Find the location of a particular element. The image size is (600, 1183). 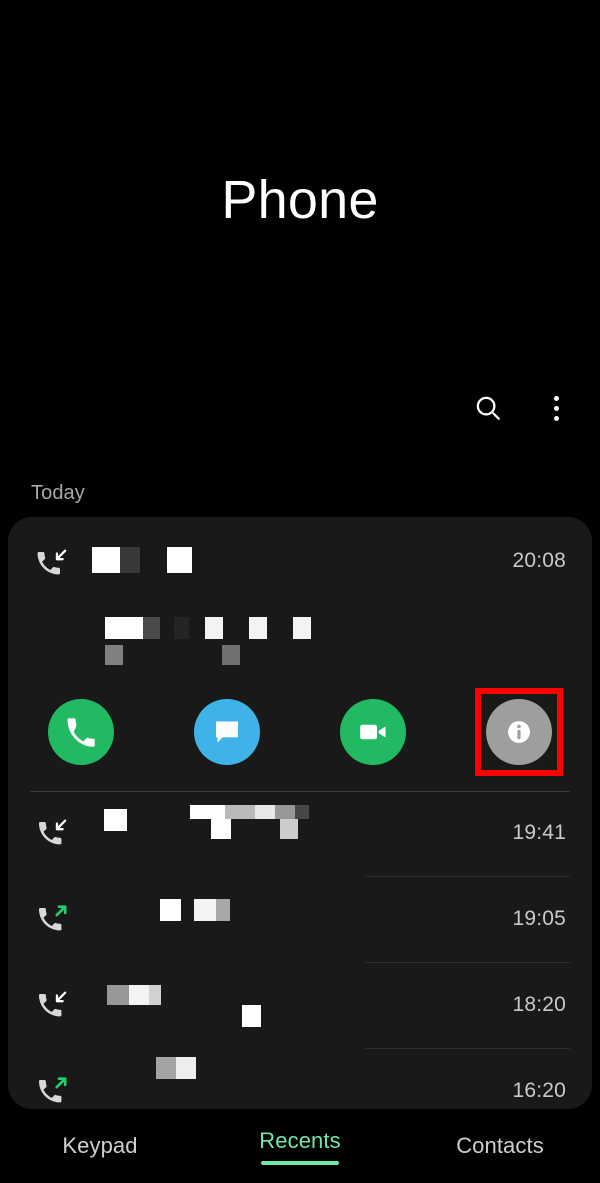

phone-icon is located at coordinates (81, 732).